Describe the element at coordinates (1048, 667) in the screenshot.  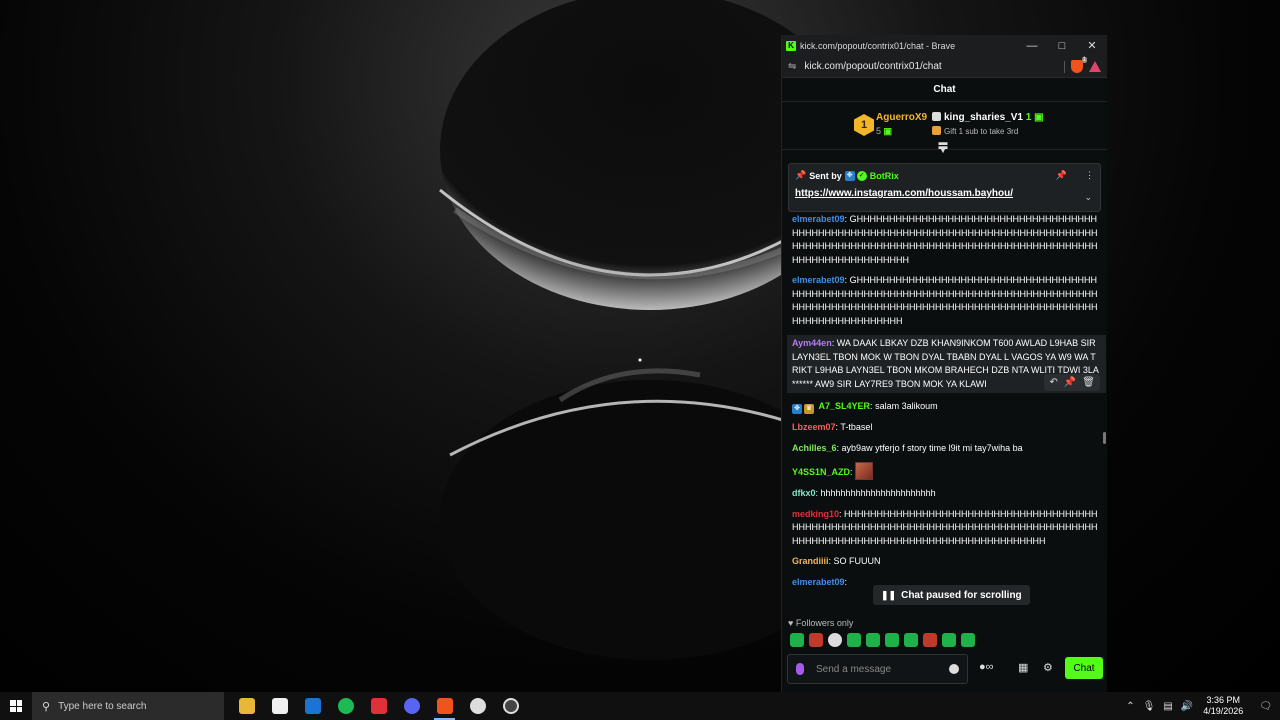
I see `settings-gear-icon: ⚙` at that location.